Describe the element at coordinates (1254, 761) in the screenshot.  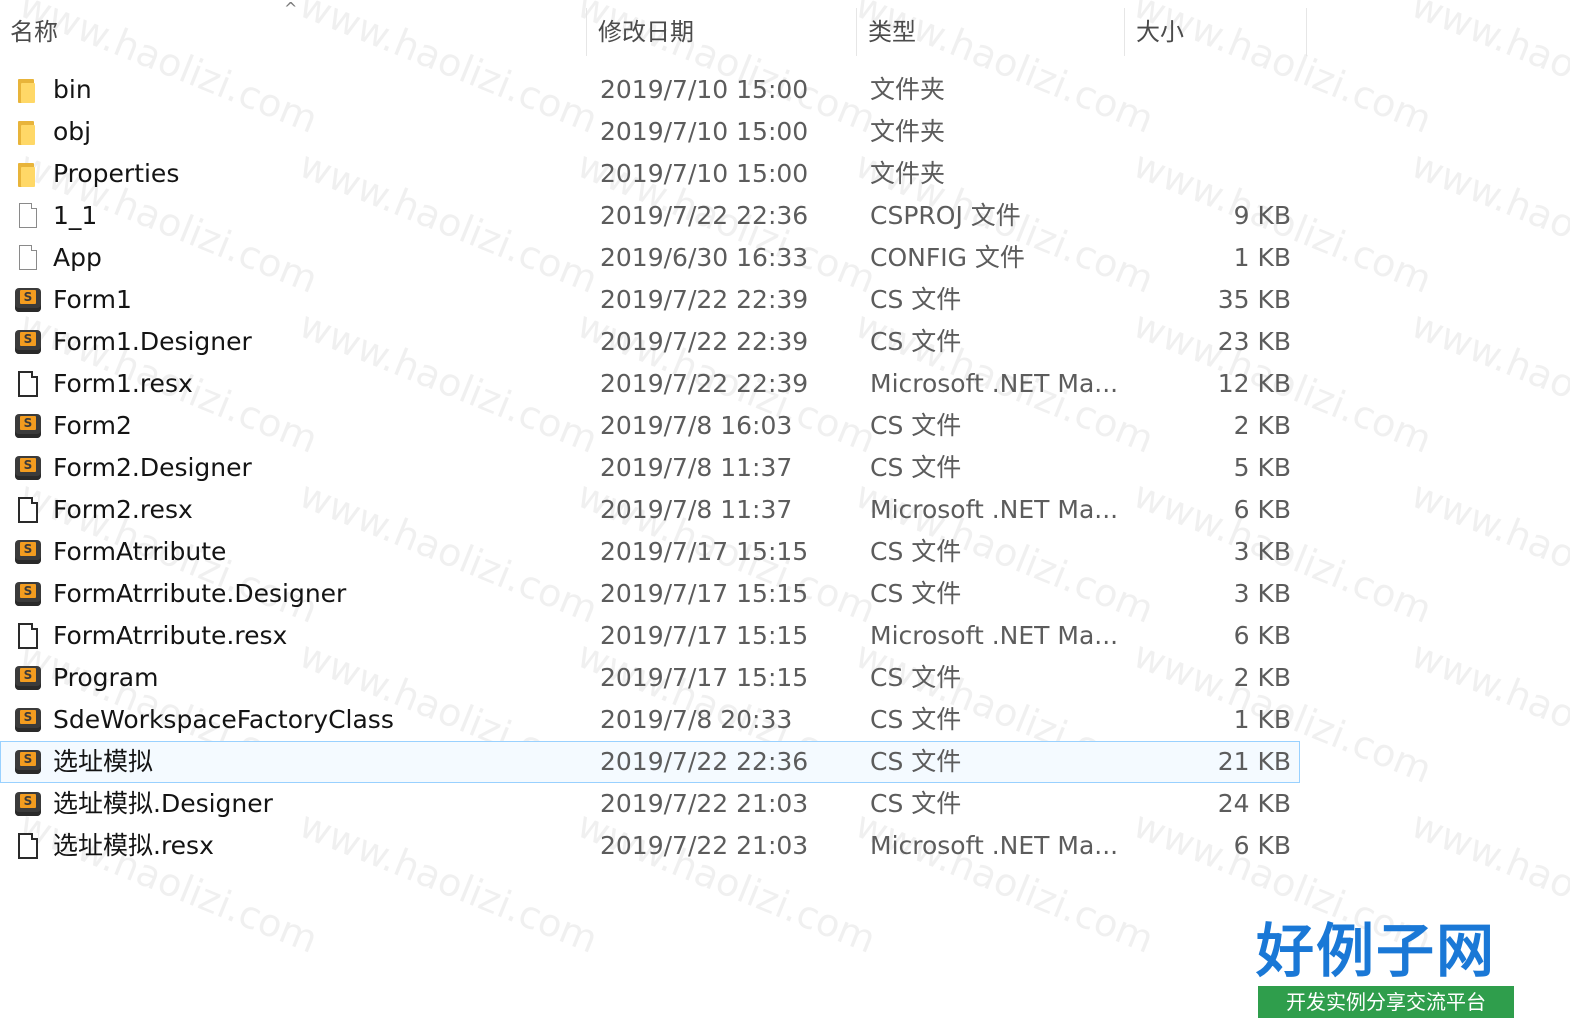
I see `file-size: 21 KB` at that location.